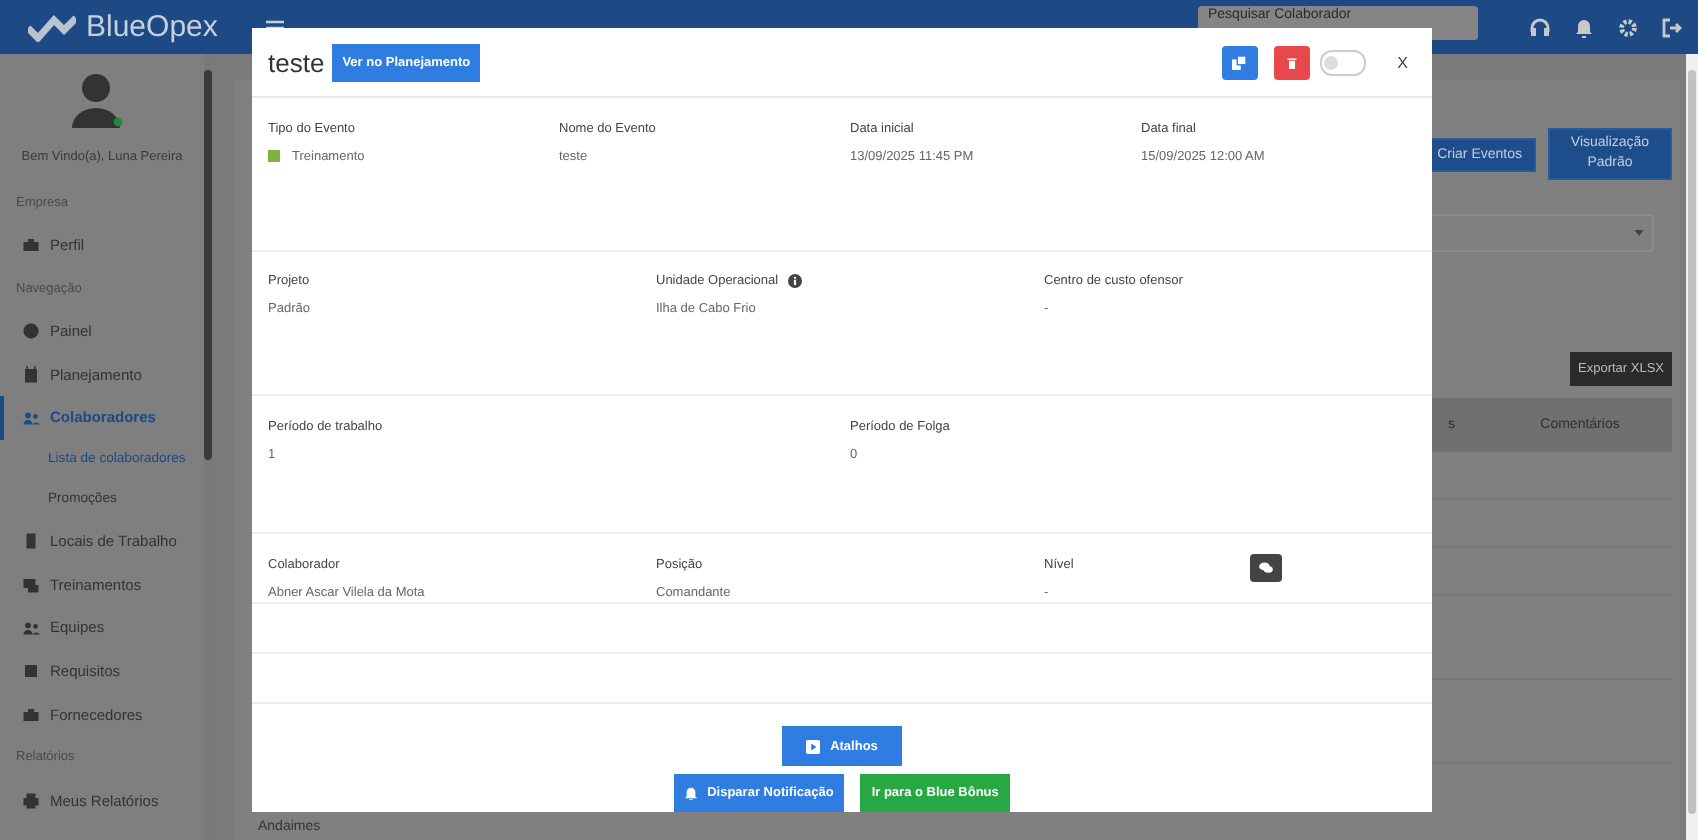 This screenshot has height=840, width=1698. Describe the element at coordinates (1342, 62) in the screenshot. I see `toggle-switch` at that location.